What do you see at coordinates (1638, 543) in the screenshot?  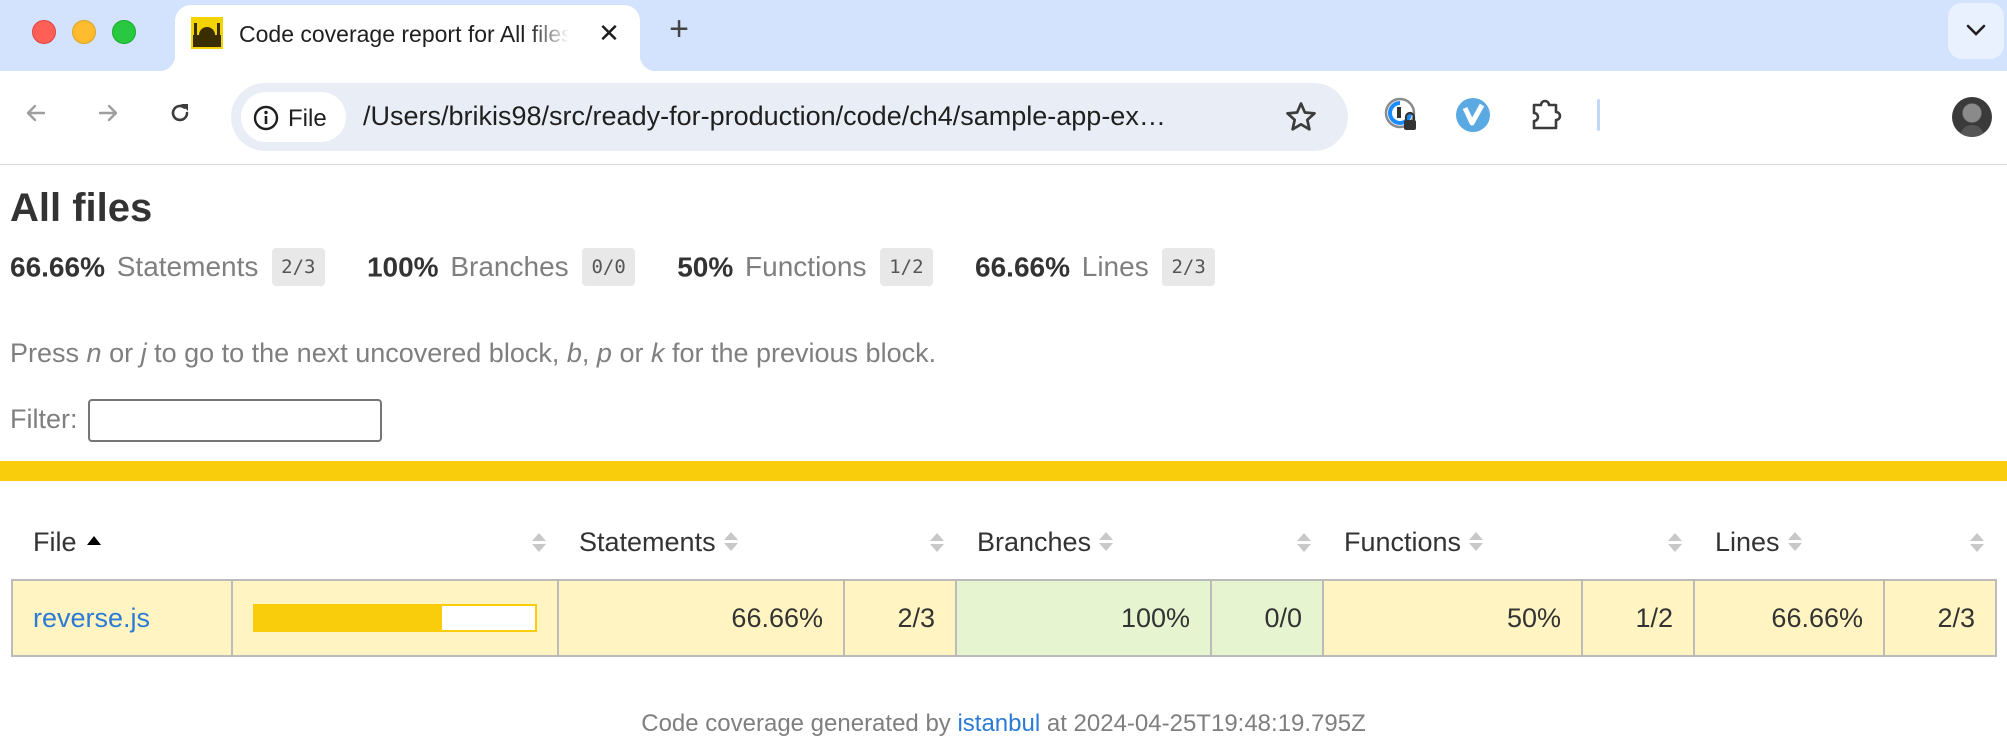 I see `column-header-functions-raw` at bounding box center [1638, 543].